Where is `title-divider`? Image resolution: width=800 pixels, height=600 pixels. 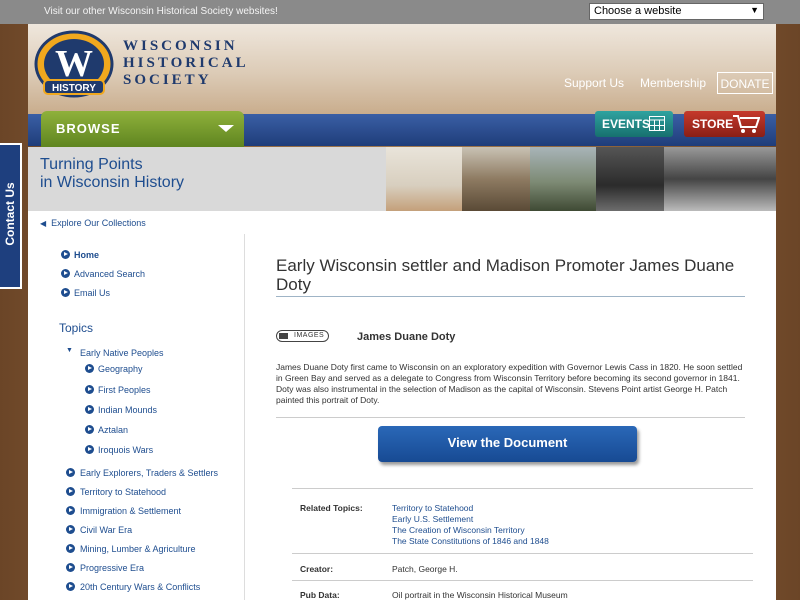 title-divider is located at coordinates (510, 296).